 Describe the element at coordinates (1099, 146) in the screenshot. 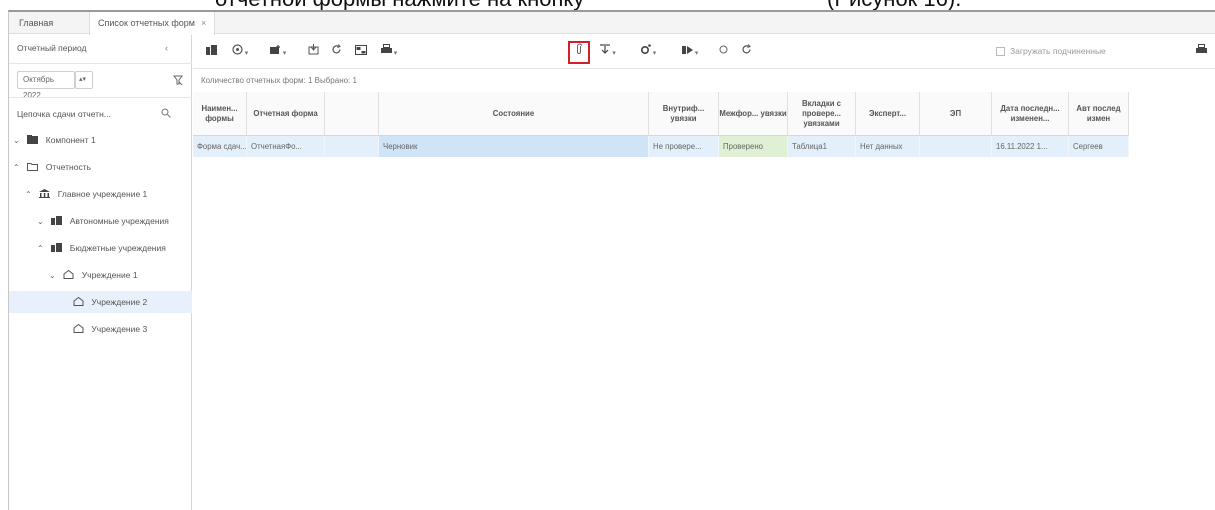

I see `table-cell: Сергеев` at that location.